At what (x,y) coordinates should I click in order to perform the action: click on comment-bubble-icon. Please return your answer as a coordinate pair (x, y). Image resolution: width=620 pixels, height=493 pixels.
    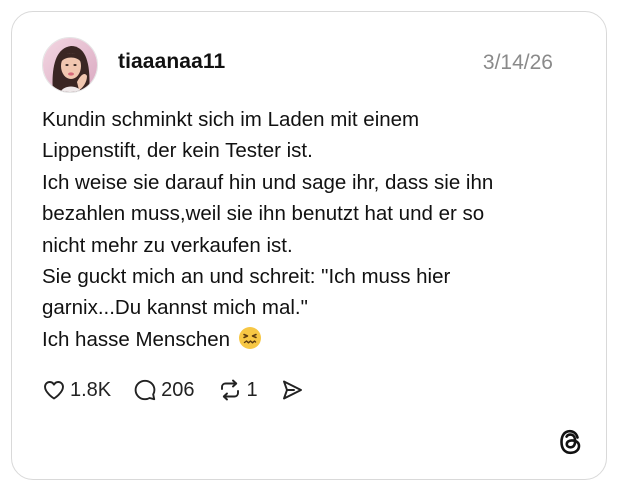
    Looking at the image, I should click on (145, 390).